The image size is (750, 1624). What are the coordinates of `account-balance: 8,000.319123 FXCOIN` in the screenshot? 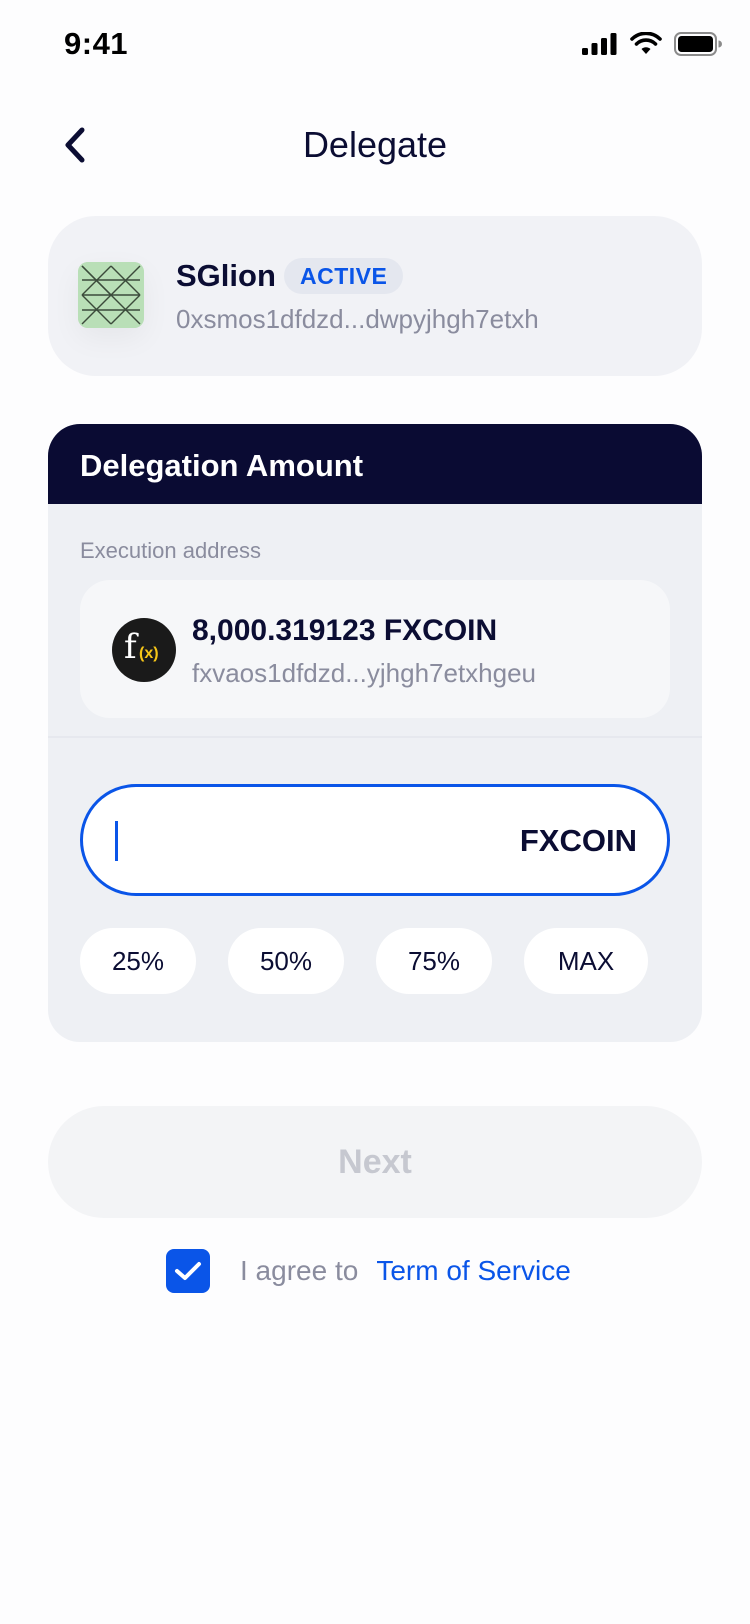 It's located at (345, 630).